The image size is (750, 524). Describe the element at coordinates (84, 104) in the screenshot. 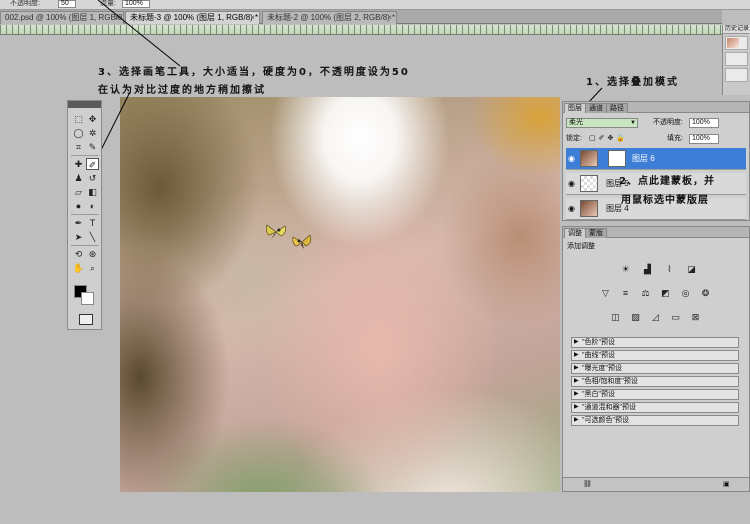

I see `toolbox-grip` at that location.